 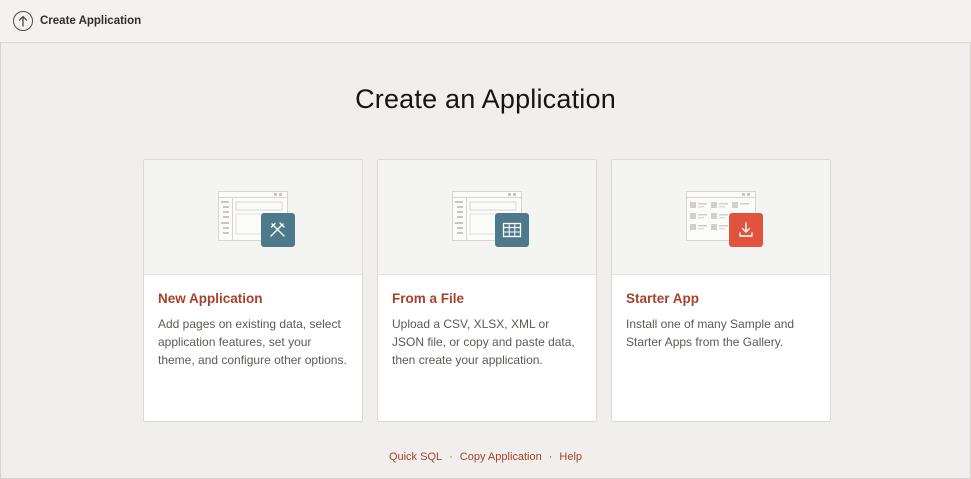 What do you see at coordinates (487, 298) in the screenshot?
I see `card-title: From a File` at bounding box center [487, 298].